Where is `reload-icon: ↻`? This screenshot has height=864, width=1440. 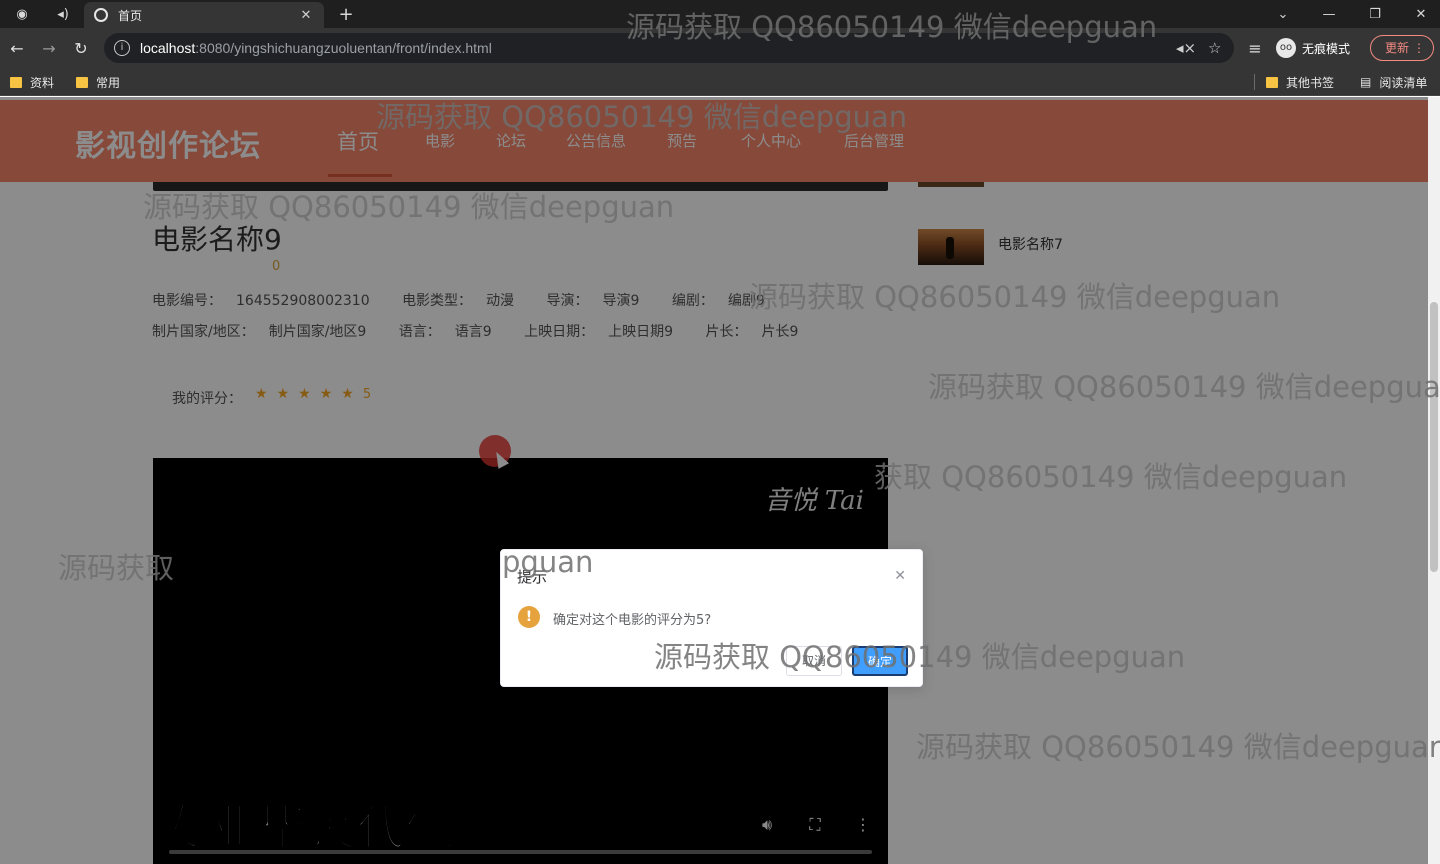 reload-icon: ↻ is located at coordinates (81, 49).